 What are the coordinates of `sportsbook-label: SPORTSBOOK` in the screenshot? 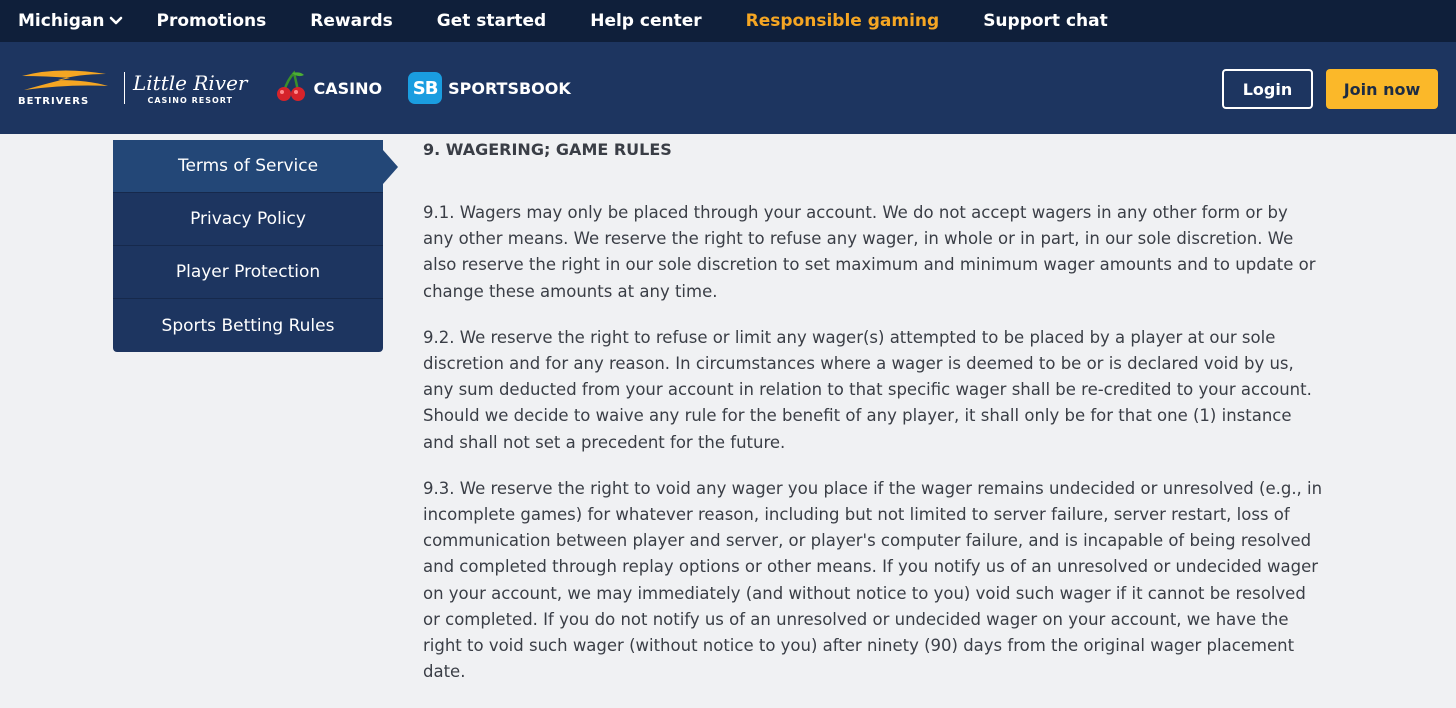 It's located at (509, 88).